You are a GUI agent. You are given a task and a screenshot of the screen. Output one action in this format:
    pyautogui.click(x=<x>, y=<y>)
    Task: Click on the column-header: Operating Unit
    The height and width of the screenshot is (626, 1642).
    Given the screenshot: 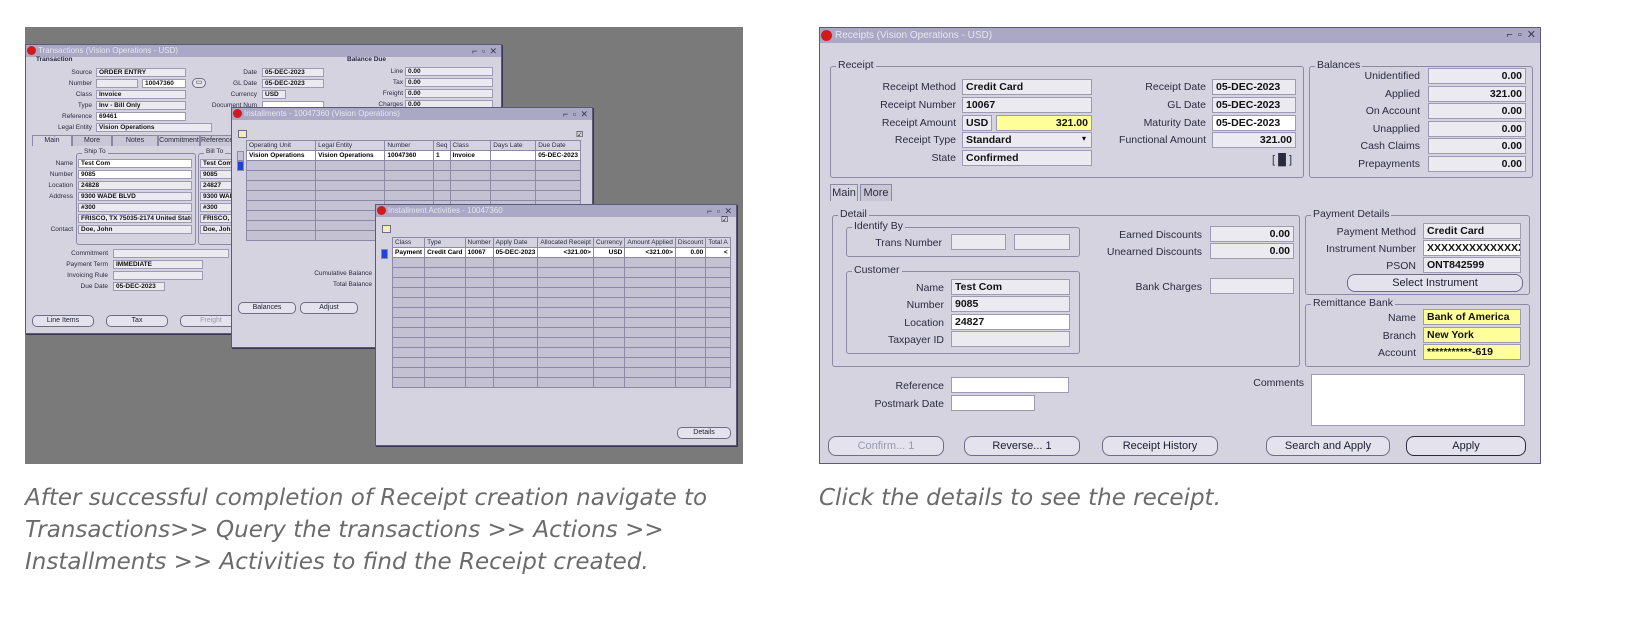 What is the action you would take?
    pyautogui.click(x=281, y=145)
    